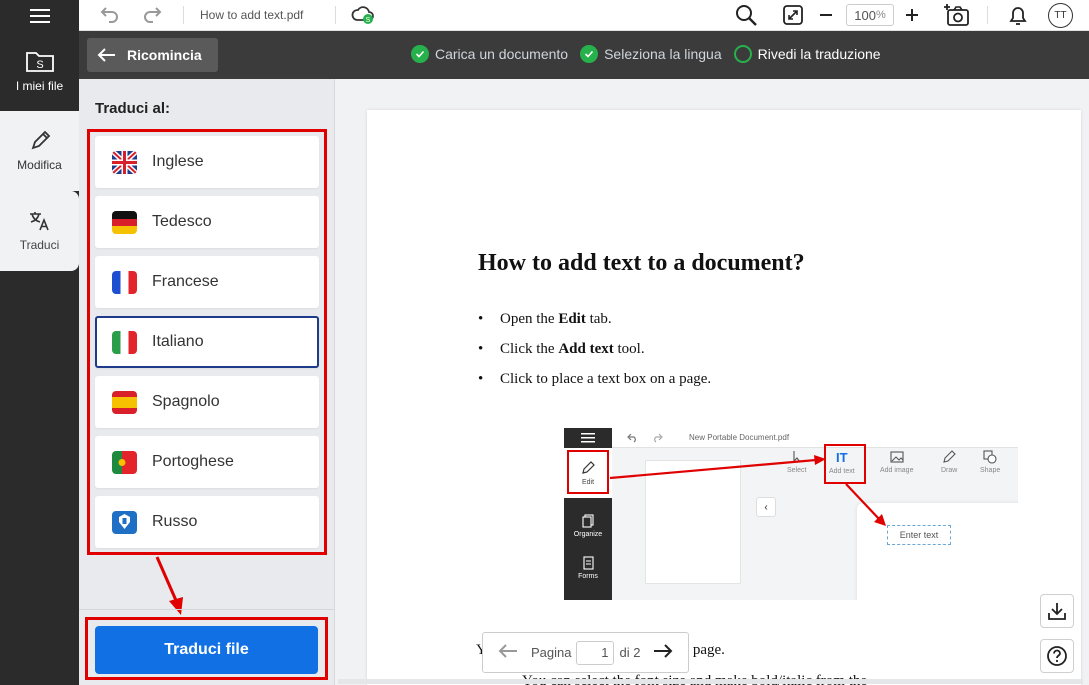 The height and width of the screenshot is (685, 1089). What do you see at coordinates (124, 522) in the screenshot?
I see `russia-flag-icon` at bounding box center [124, 522].